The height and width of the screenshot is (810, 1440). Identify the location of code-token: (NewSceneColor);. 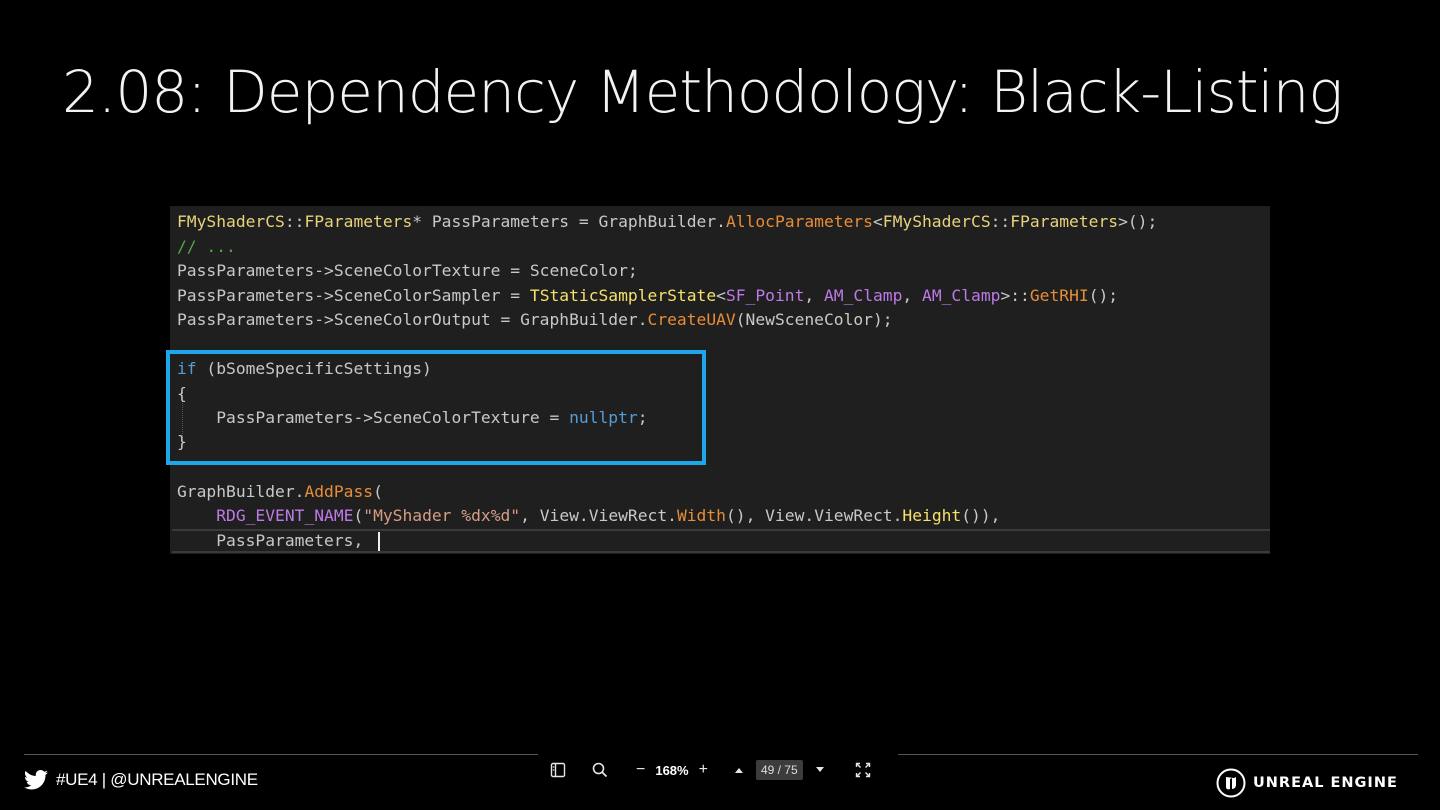
(814, 319).